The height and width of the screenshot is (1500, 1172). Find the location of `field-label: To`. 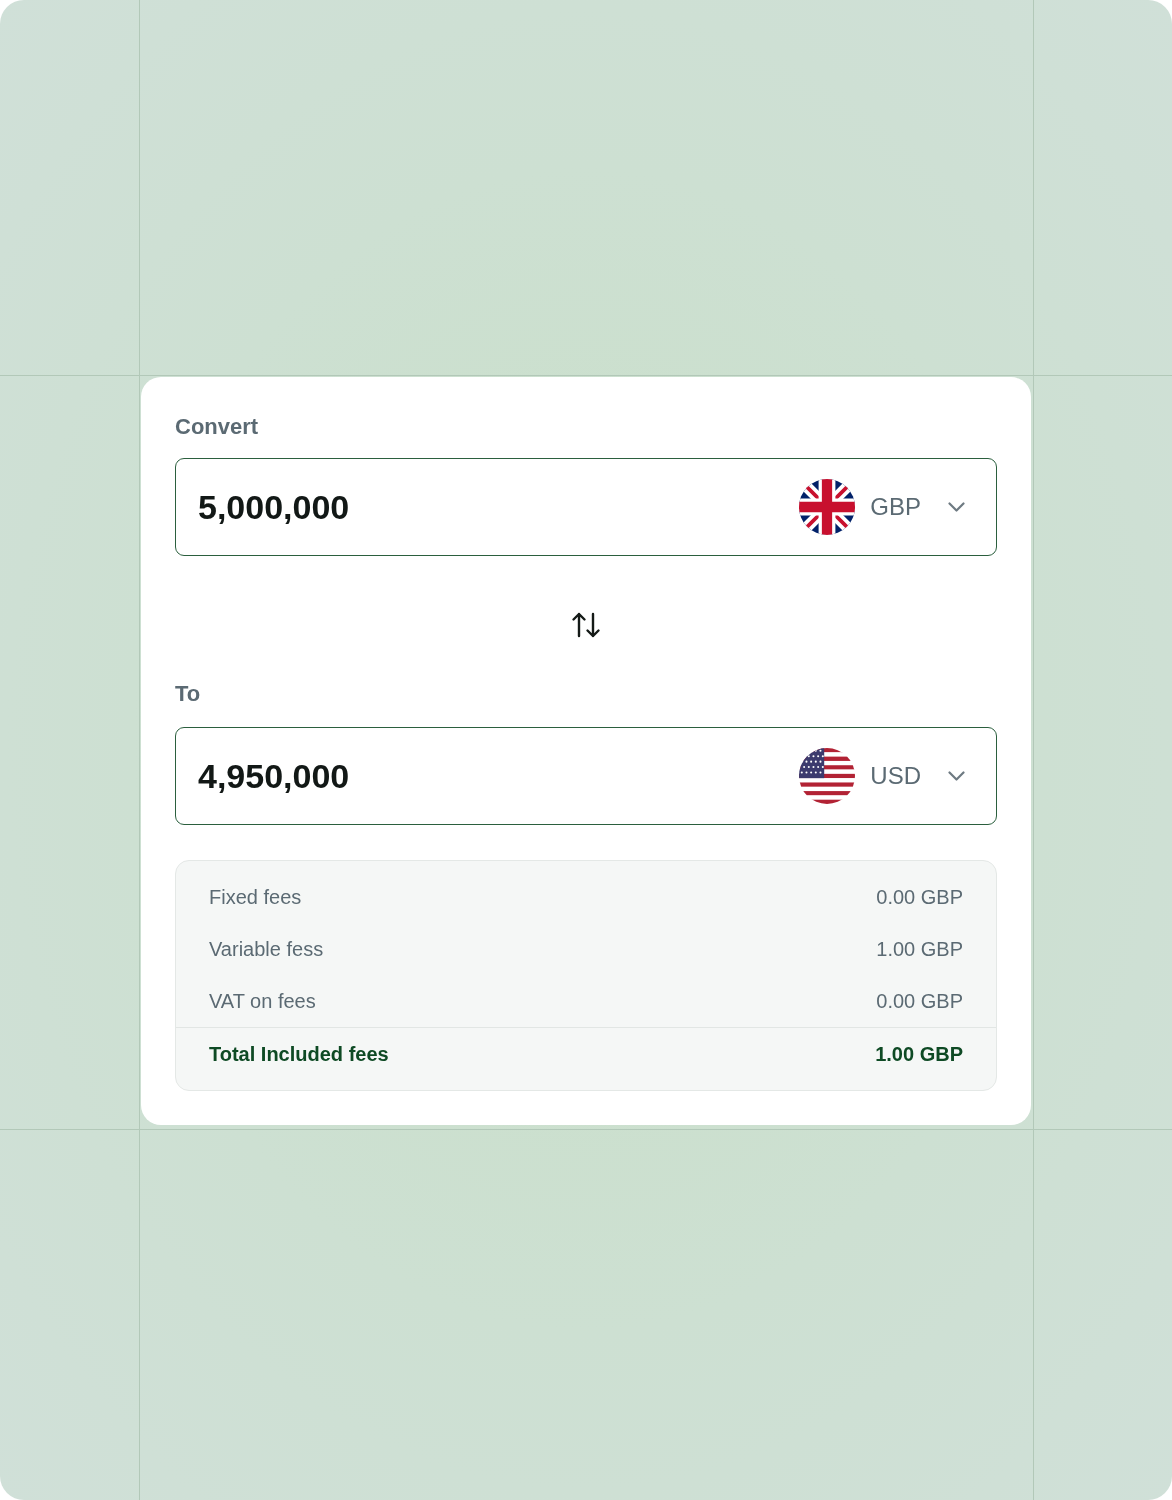

field-label: To is located at coordinates (188, 694).